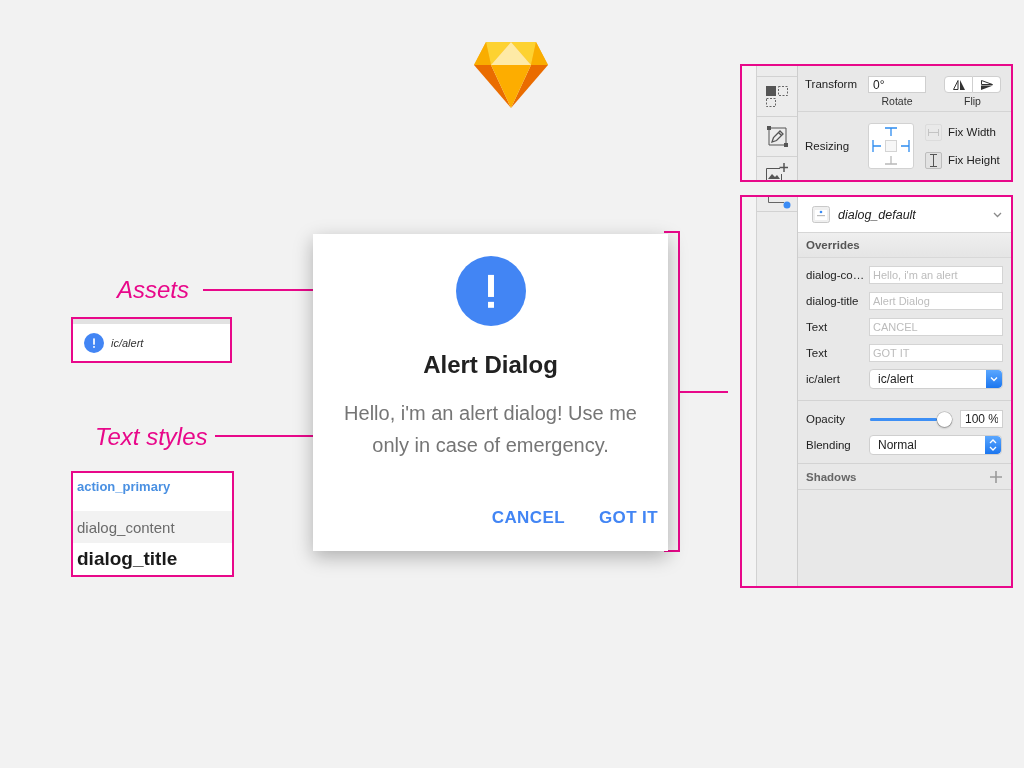  Describe the element at coordinates (994, 379) in the screenshot. I see `dropdown-arrow-icon` at that location.